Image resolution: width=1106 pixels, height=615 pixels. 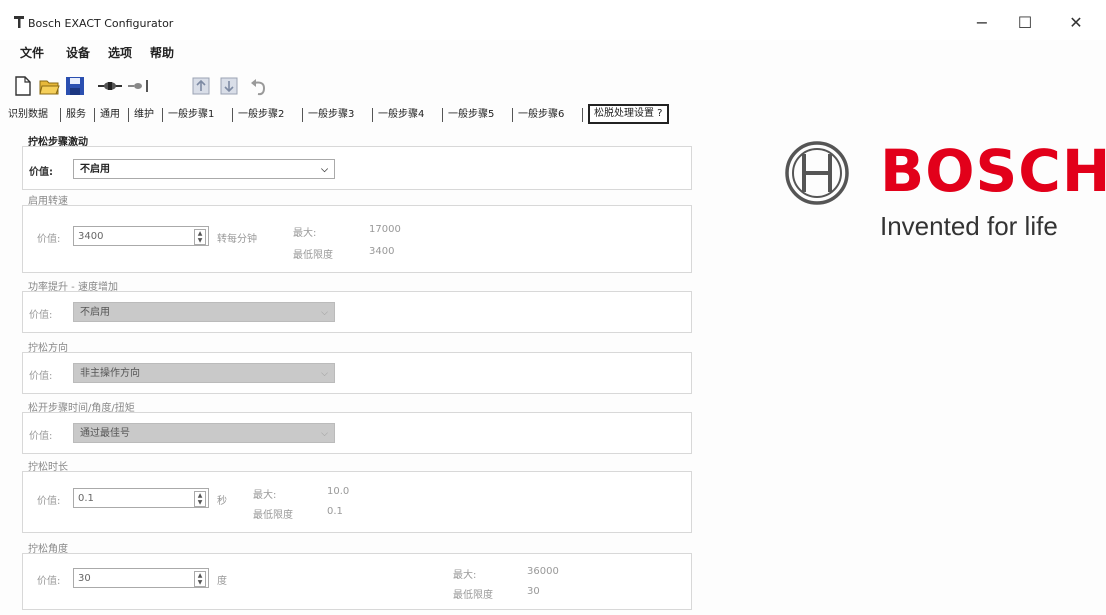 What do you see at coordinates (261, 115) in the screenshot?
I see `tab-step-2: 一般步骤2` at bounding box center [261, 115].